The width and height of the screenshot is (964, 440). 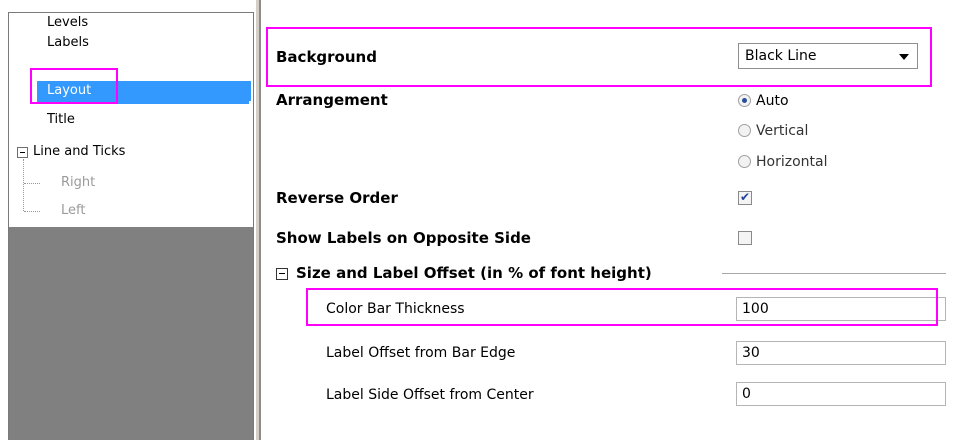 I want to click on radio-horizontal: Horizontal, so click(x=782, y=162).